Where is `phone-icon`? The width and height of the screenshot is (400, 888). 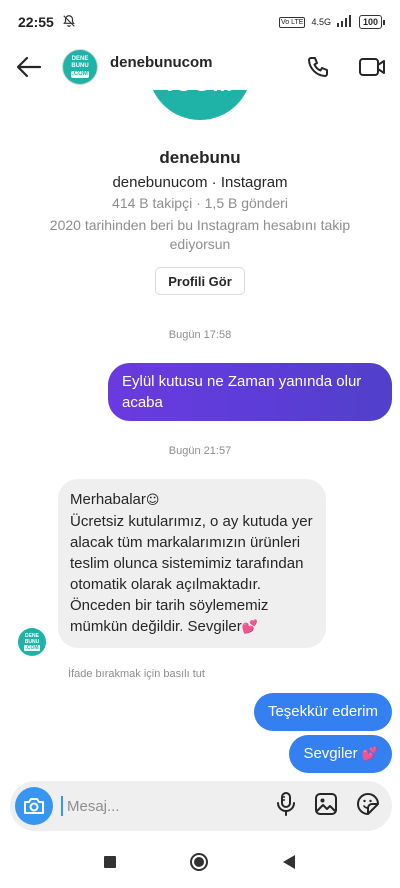 phone-icon is located at coordinates (318, 67).